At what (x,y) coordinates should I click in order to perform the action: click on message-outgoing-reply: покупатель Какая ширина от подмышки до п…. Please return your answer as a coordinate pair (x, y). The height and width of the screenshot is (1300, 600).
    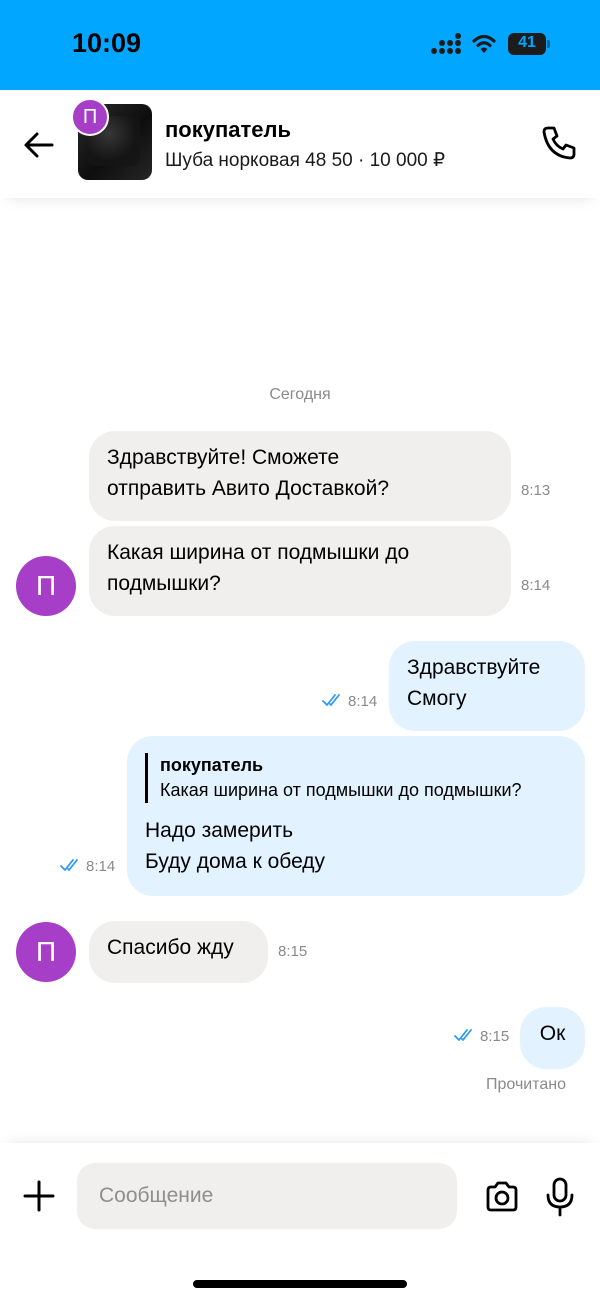
    Looking at the image, I should click on (356, 816).